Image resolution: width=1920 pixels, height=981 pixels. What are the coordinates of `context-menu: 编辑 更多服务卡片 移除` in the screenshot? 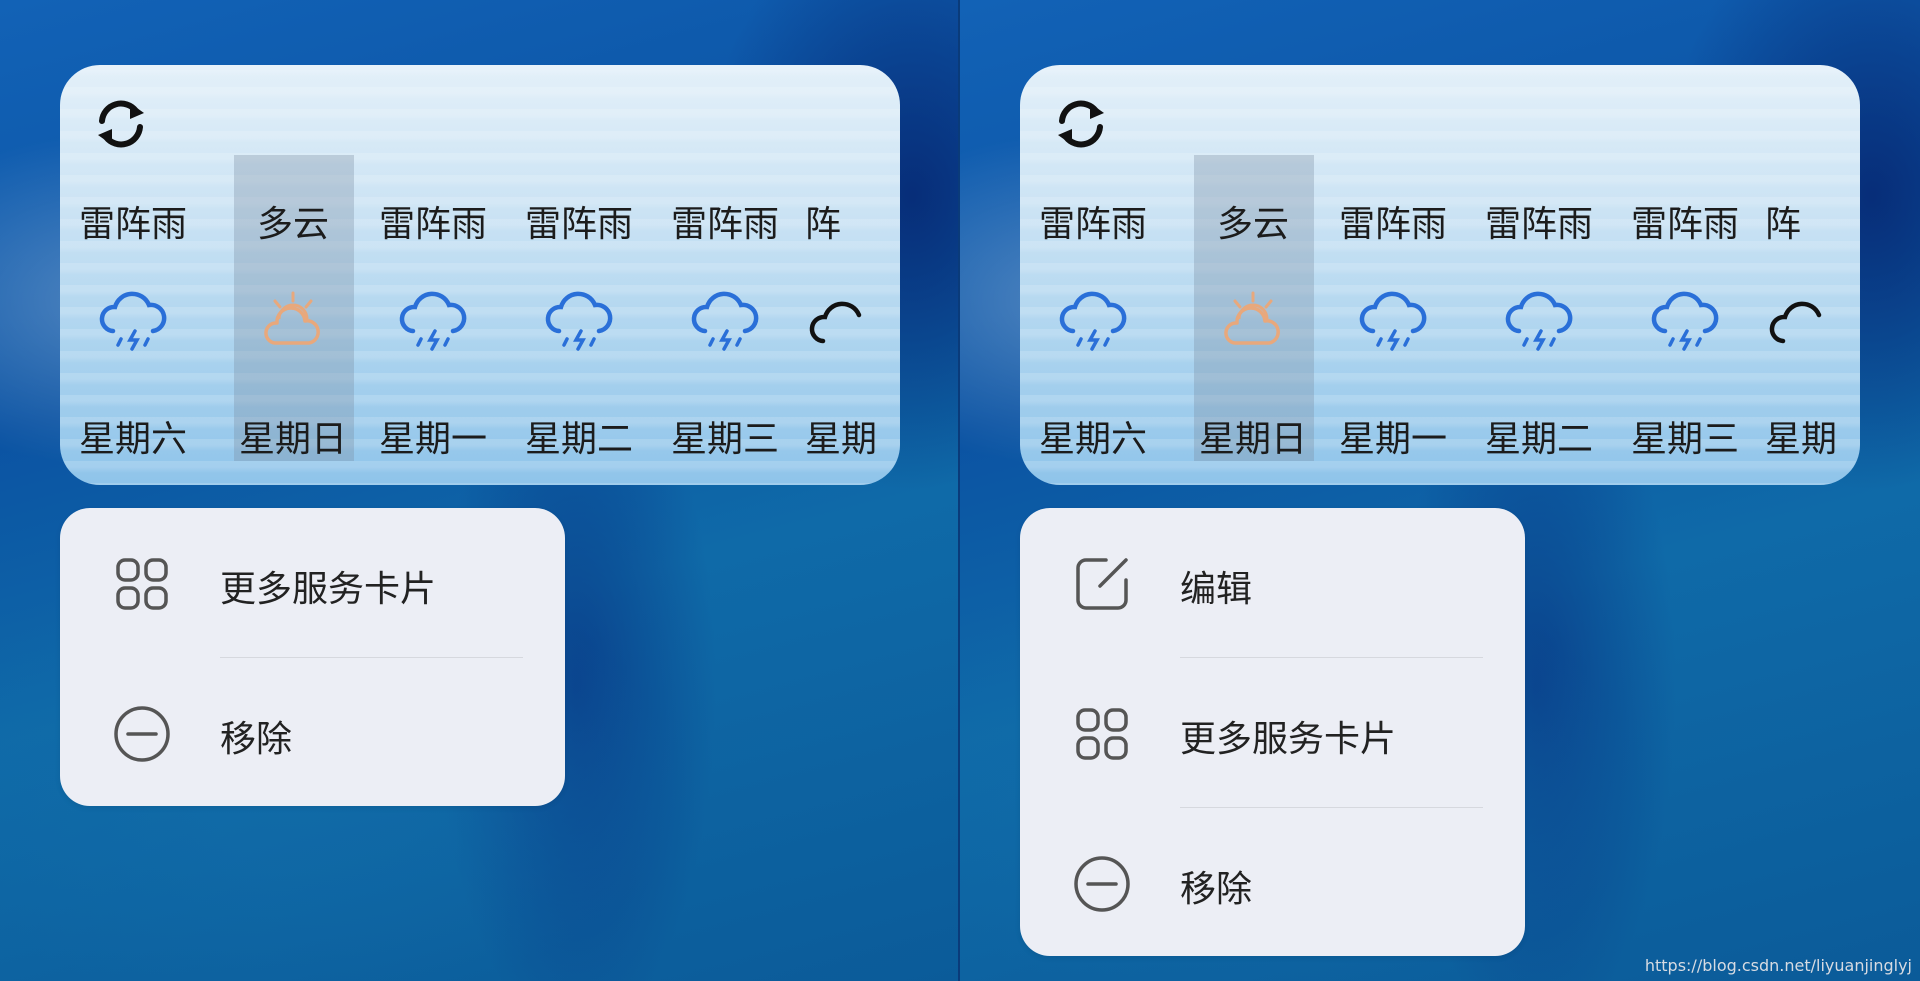 It's located at (1272, 732).